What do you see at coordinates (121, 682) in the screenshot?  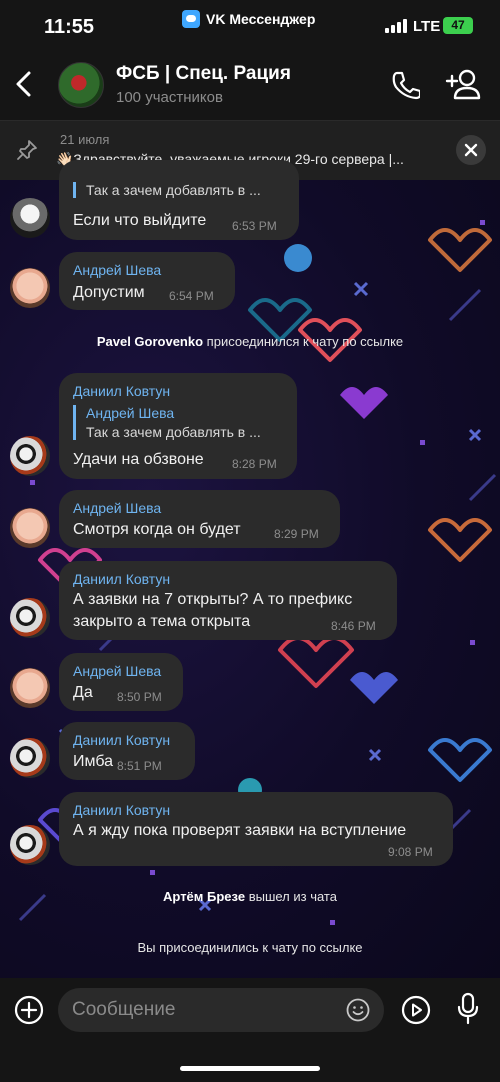 I see `message-bubble: Андрей Шева Да 8:50 PM` at bounding box center [121, 682].